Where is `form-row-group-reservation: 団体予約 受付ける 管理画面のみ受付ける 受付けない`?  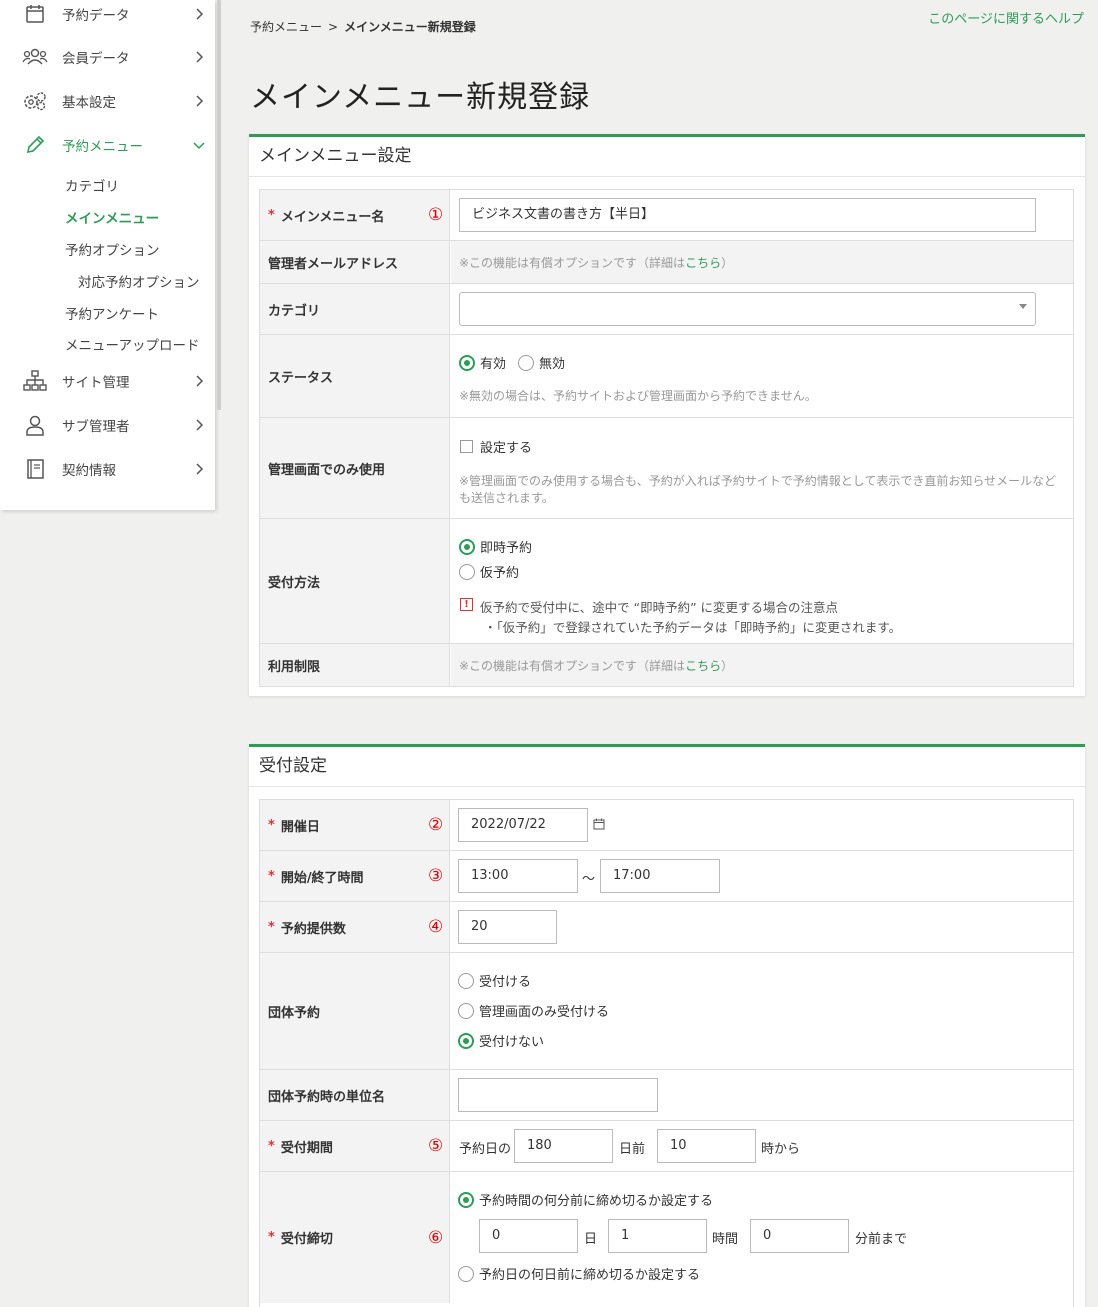
form-row-group-reservation: 団体予約 受付ける 管理画面のみ受付ける 受付けない is located at coordinates (666, 1011).